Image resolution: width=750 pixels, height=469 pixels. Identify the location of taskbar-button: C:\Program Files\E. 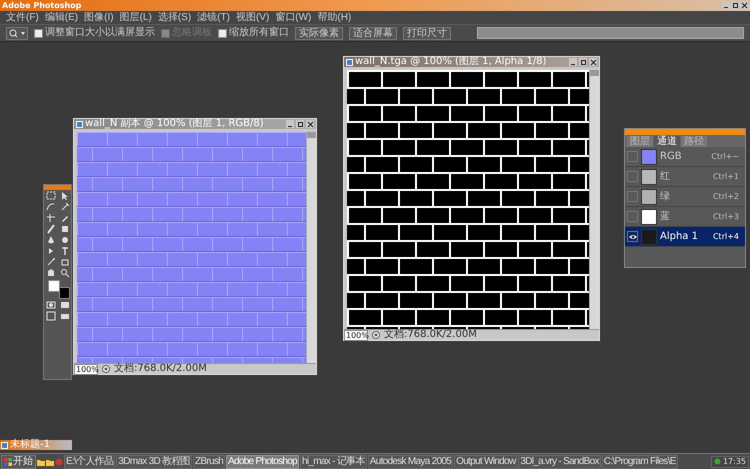
(640, 461).